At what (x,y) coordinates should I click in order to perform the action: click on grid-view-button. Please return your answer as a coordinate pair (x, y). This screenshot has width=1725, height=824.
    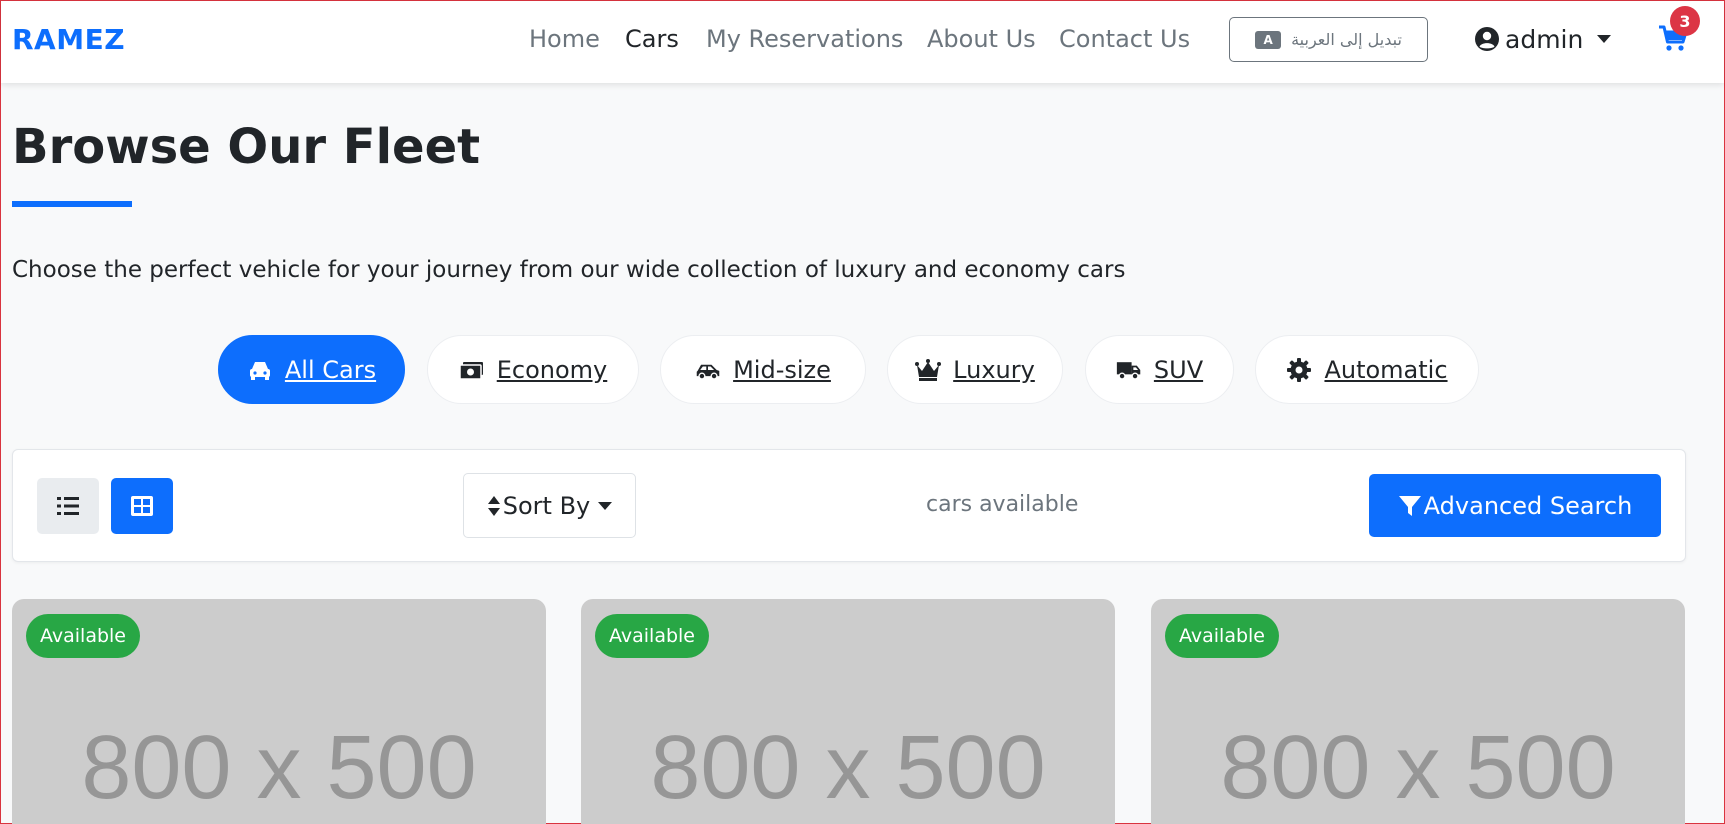
    Looking at the image, I should click on (142, 506).